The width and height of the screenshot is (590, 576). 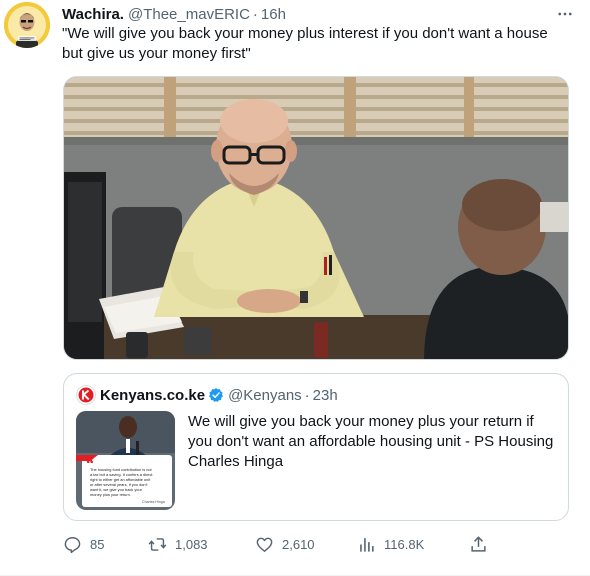 What do you see at coordinates (72, 544) in the screenshot?
I see `reply-icon` at bounding box center [72, 544].